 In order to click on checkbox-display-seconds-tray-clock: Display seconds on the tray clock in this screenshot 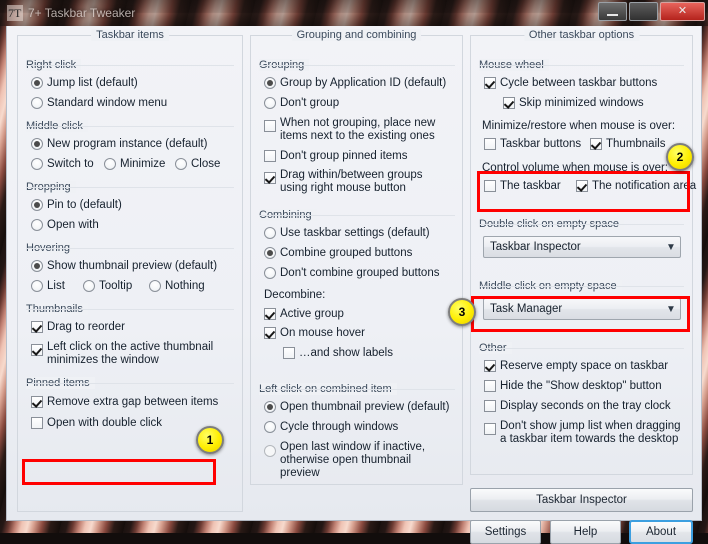, I will do `click(577, 406)`.